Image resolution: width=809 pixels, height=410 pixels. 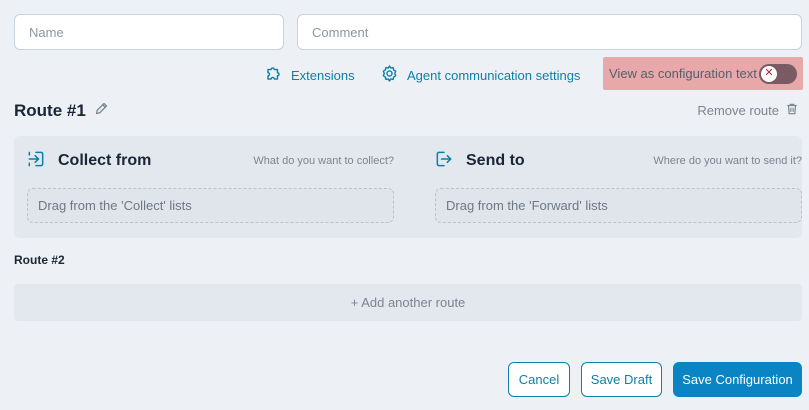 What do you see at coordinates (494, 75) in the screenshot?
I see `agent-settings-label: Agent communication settings` at bounding box center [494, 75].